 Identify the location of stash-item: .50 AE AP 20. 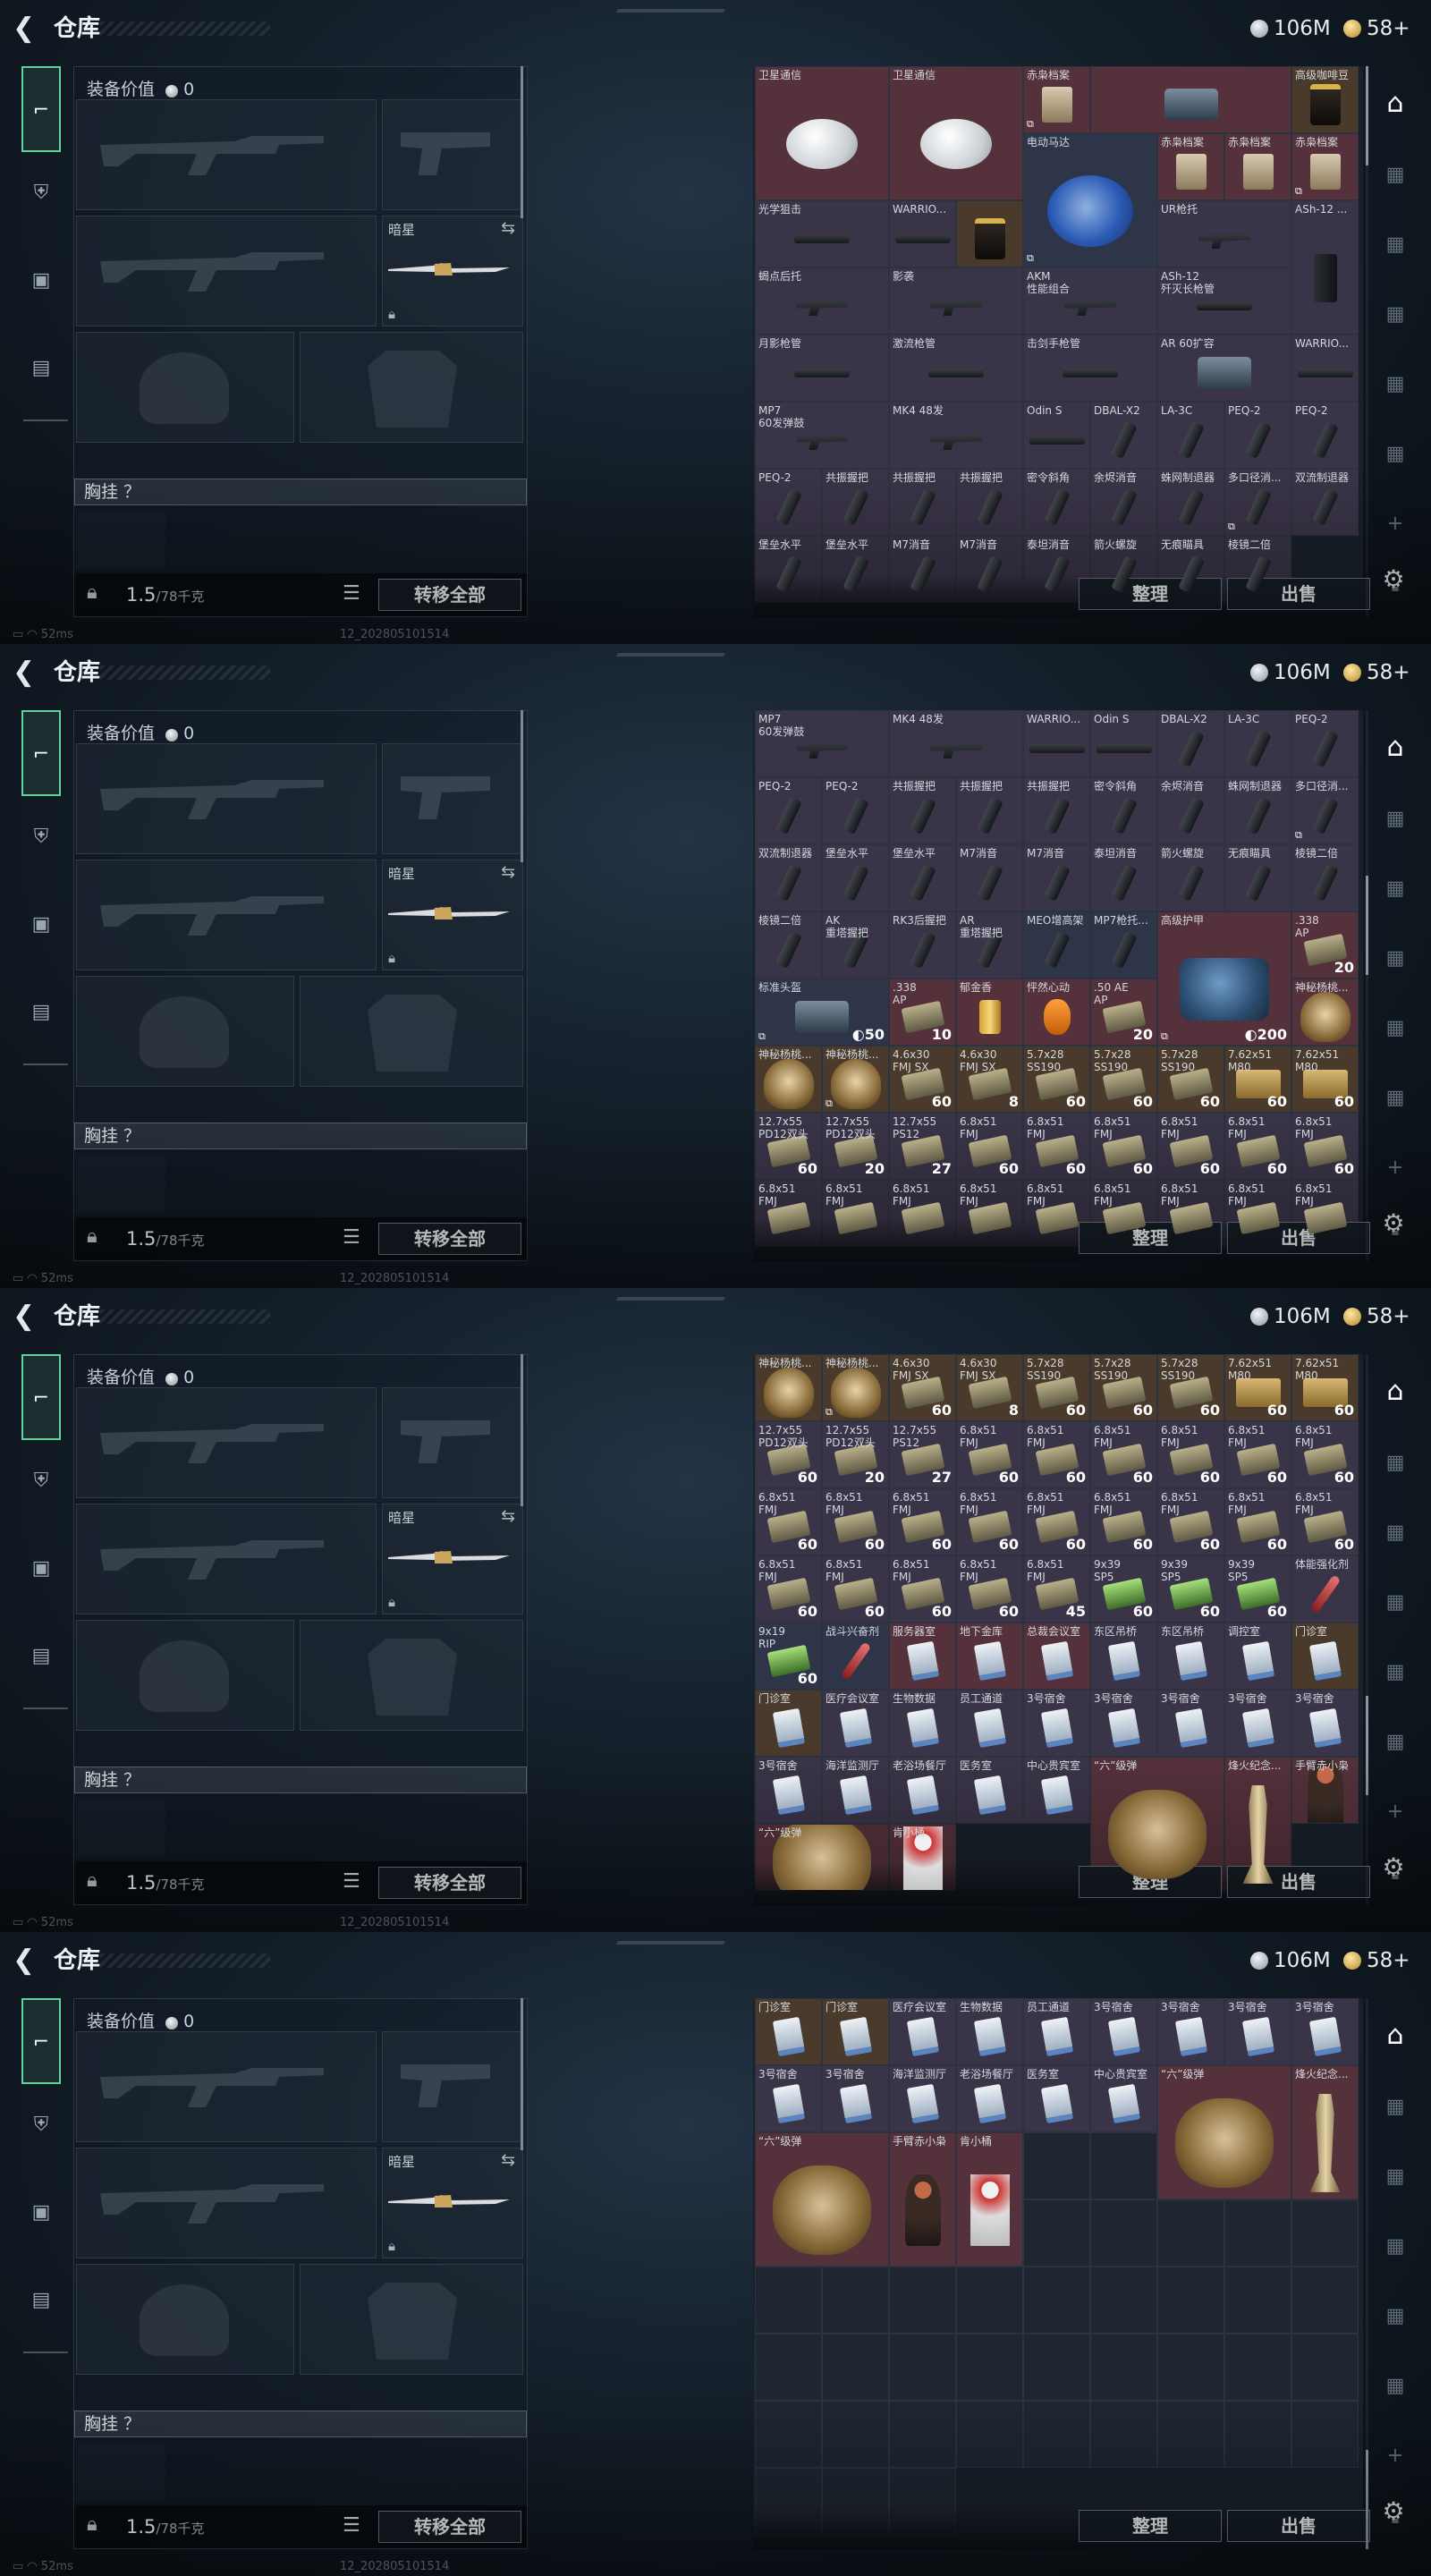
(1124, 1012).